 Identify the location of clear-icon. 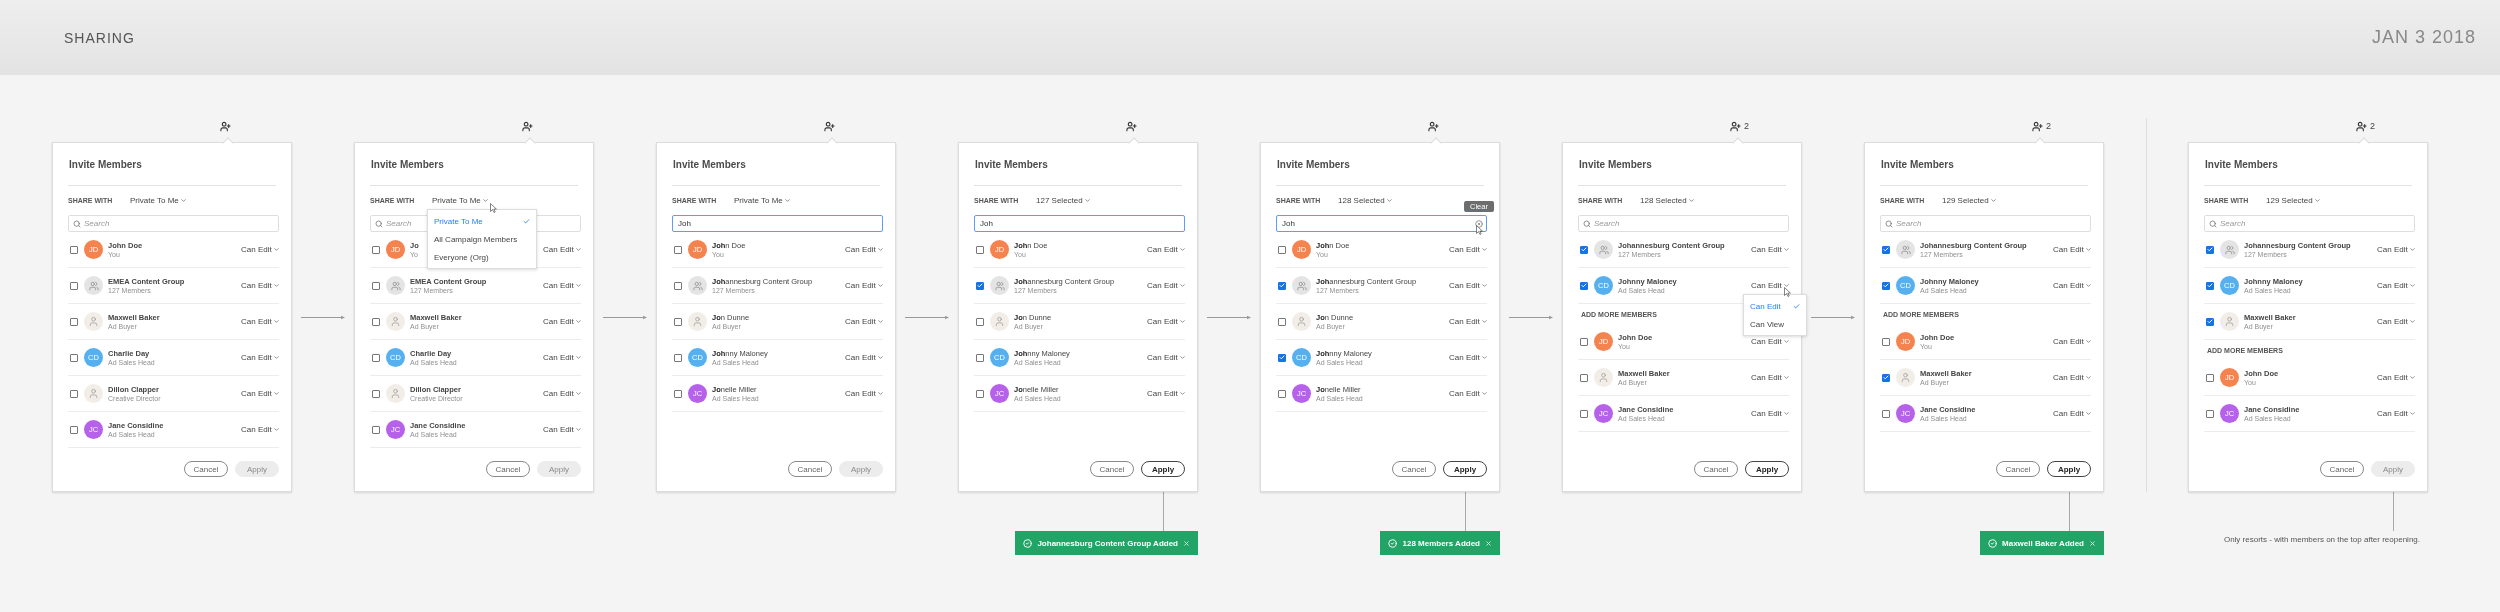
(1479, 223).